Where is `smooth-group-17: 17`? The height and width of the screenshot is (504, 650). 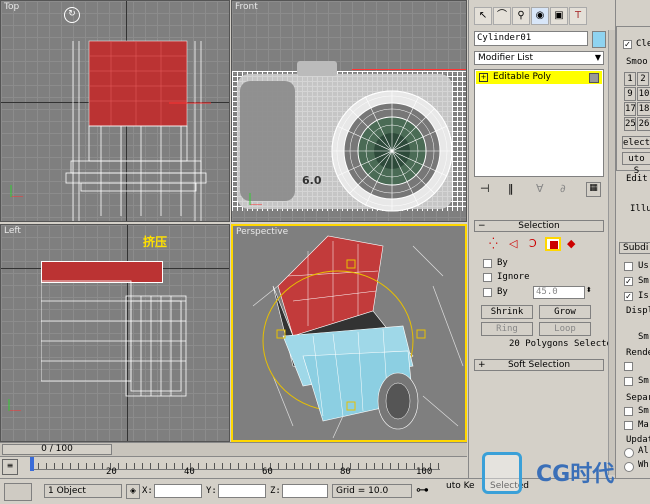
smooth-group-17: 17 is located at coordinates (630, 109).